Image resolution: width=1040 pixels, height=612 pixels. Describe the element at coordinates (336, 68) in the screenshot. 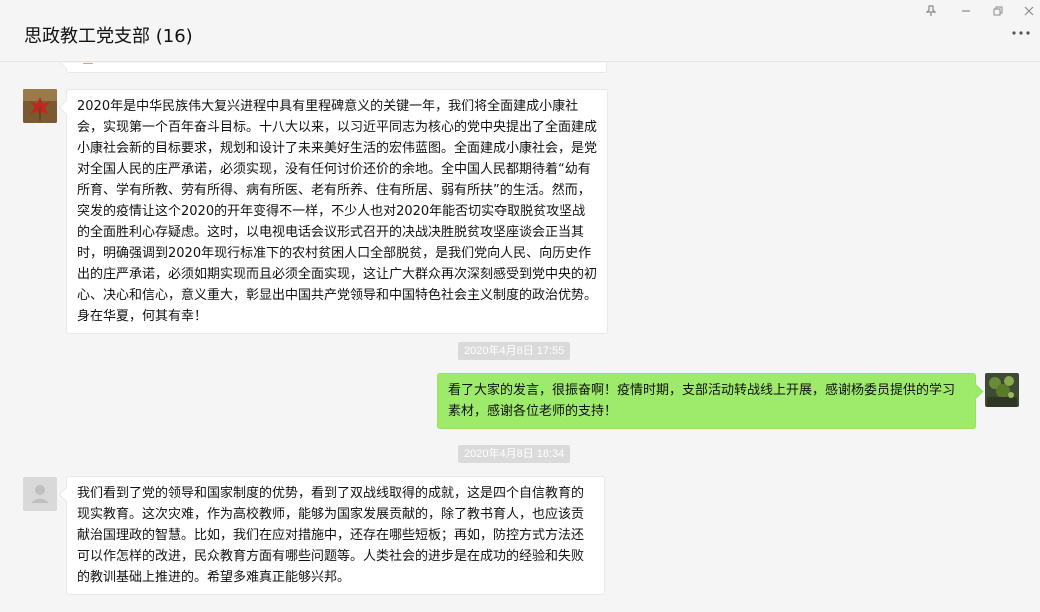

I see `previous-message-bubble` at that location.